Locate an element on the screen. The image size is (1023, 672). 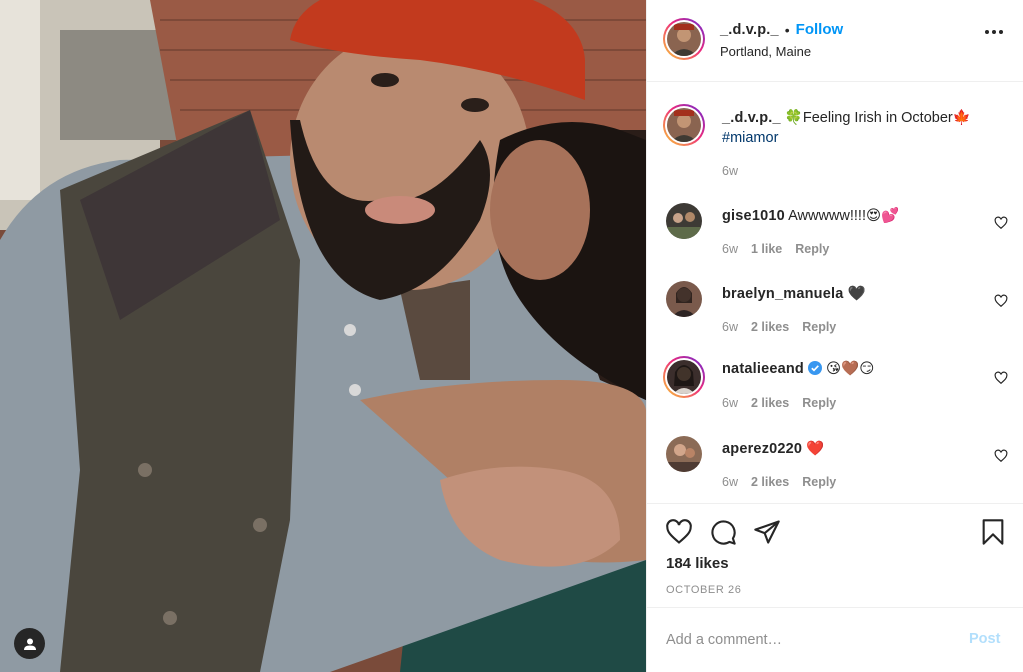
author-avatar-image is located at coordinates (684, 39).